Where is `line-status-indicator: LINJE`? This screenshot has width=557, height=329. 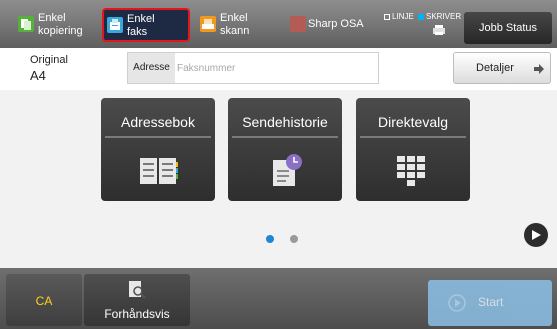
line-status-indicator: LINJE is located at coordinates (399, 16).